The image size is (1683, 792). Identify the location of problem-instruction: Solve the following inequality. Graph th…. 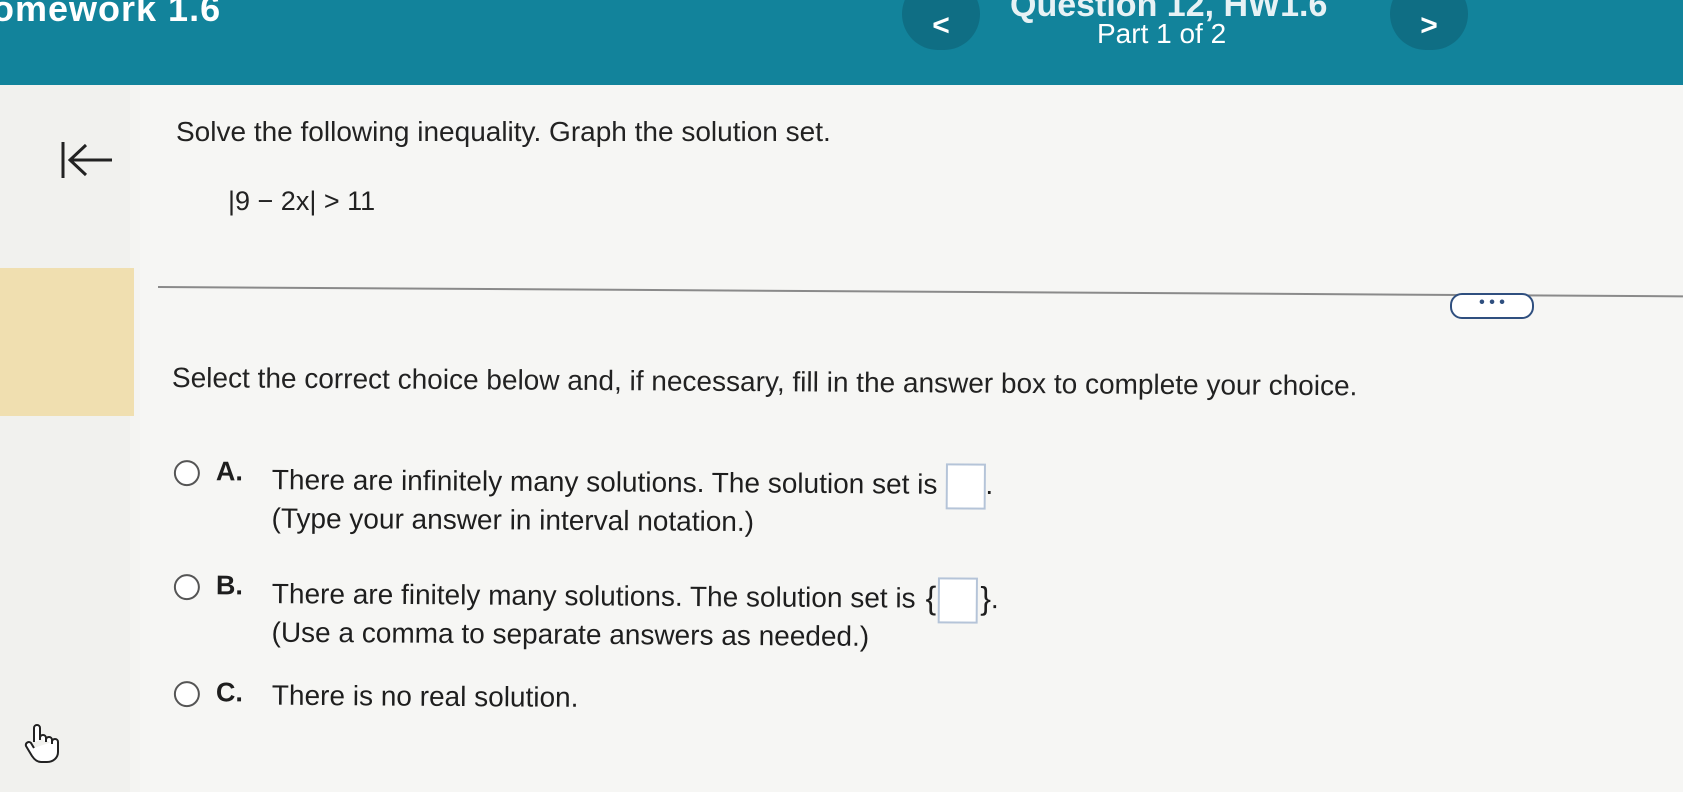
(503, 131).